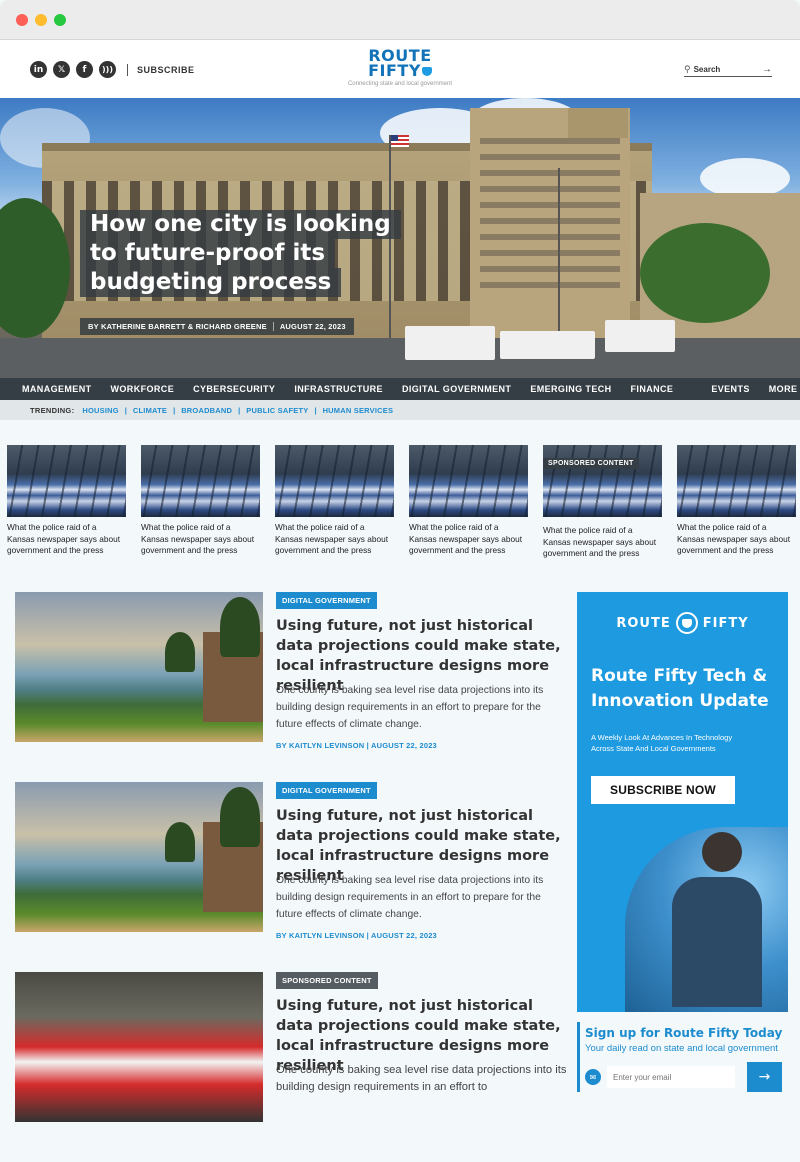 This screenshot has width=800, height=1162. I want to click on tower-top, so click(598, 123).